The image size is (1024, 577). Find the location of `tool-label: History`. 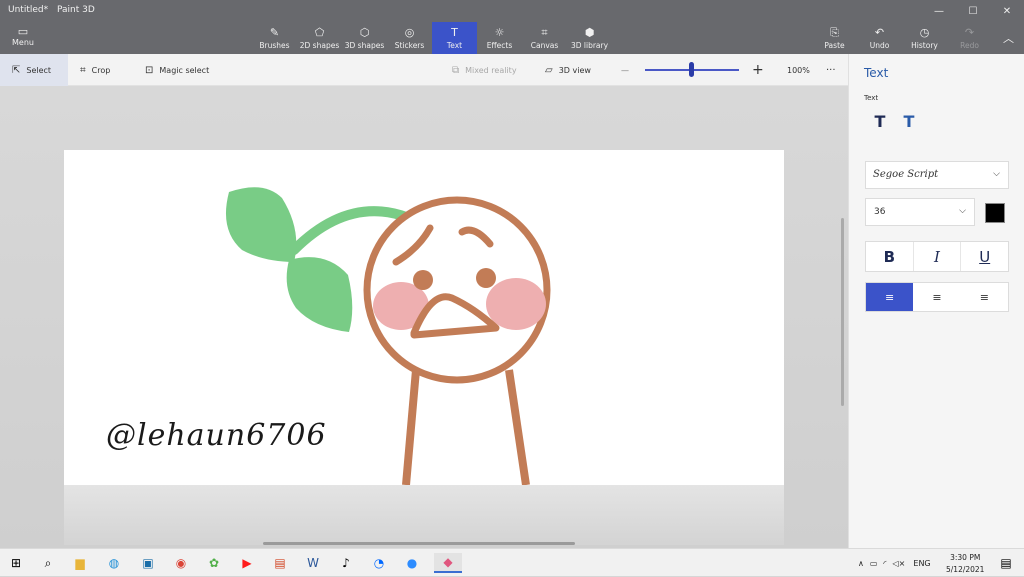

tool-label: History is located at coordinates (924, 45).